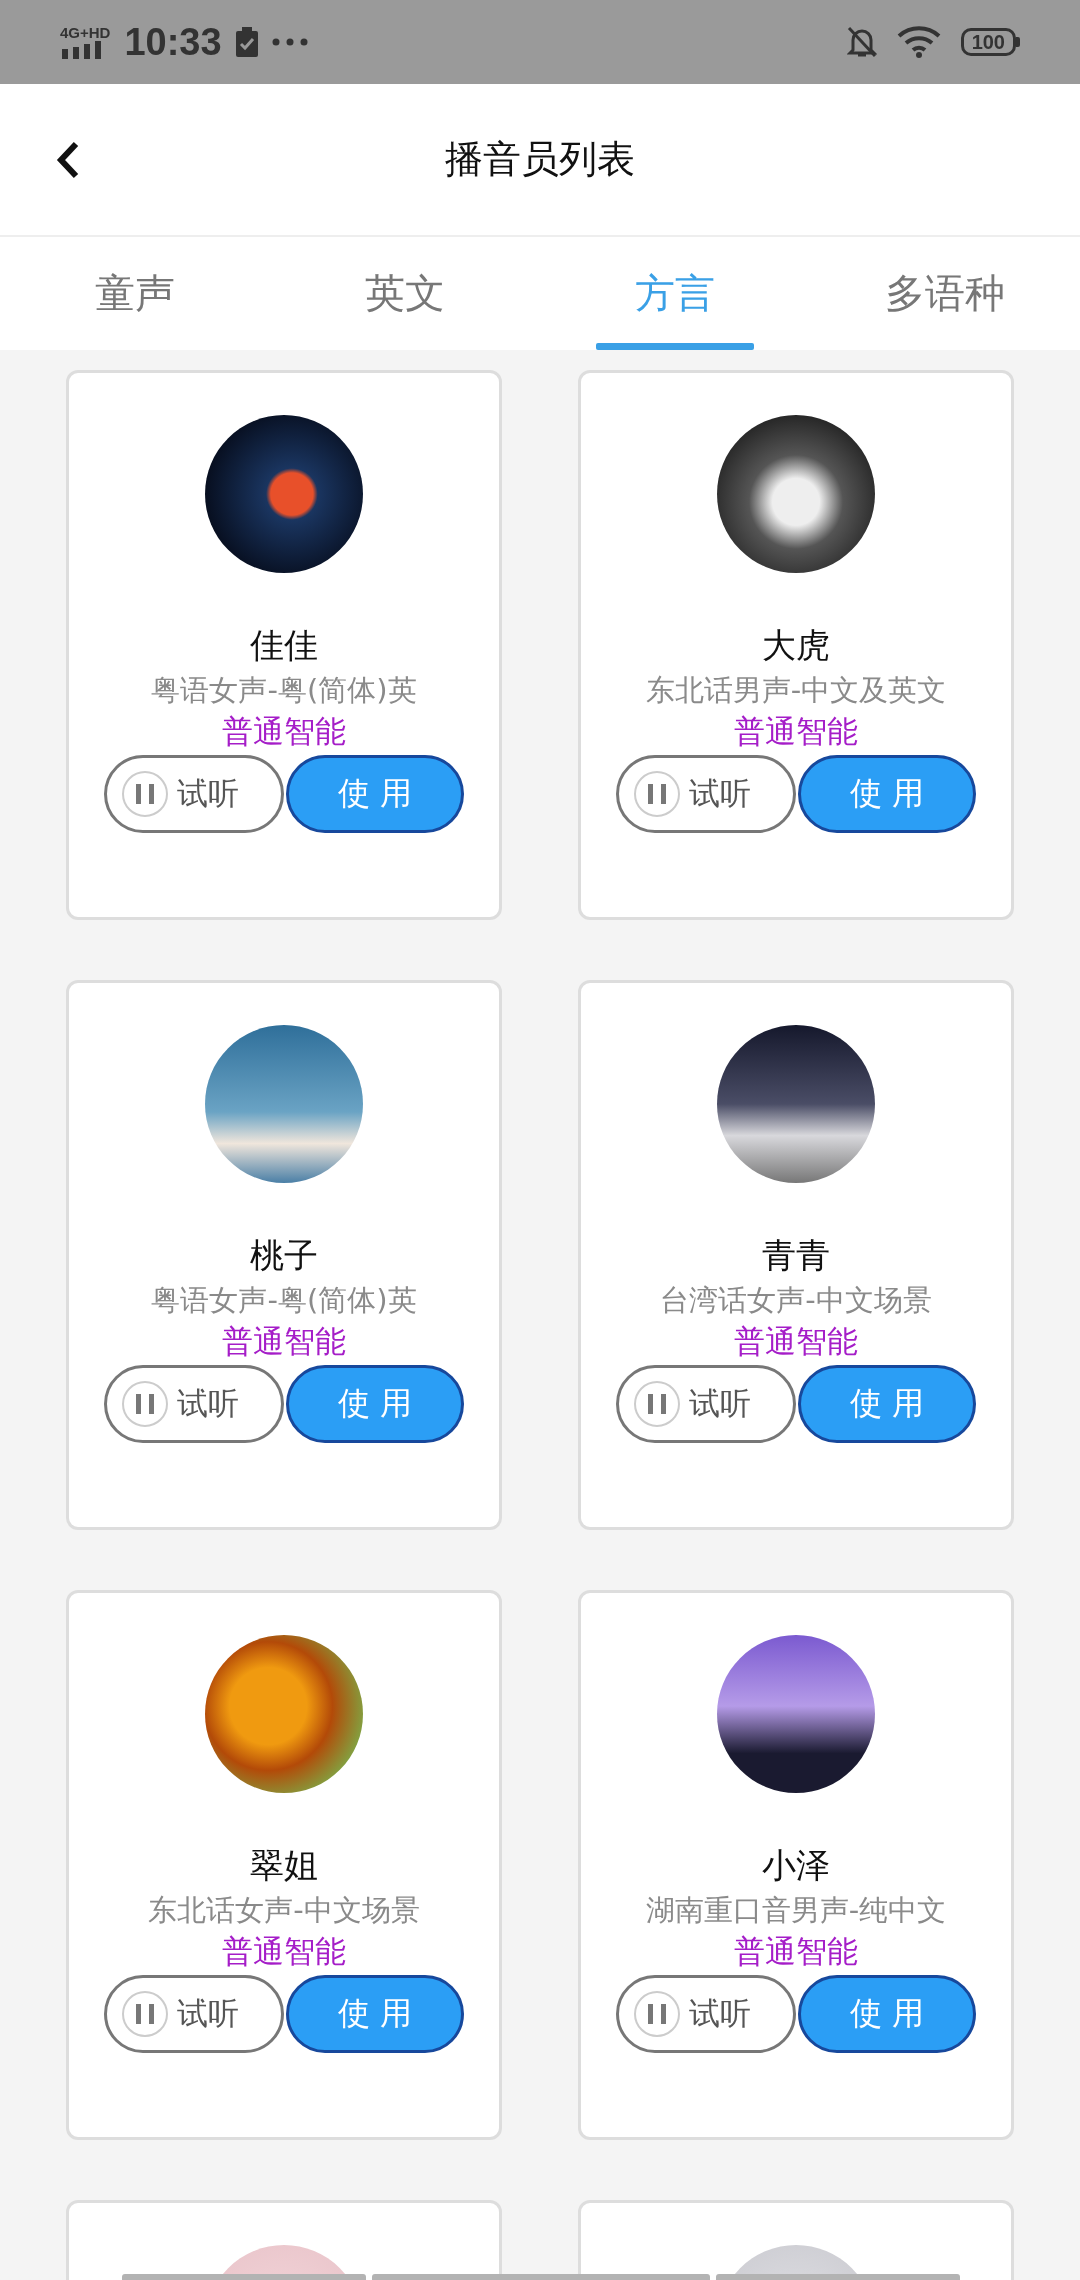  I want to click on tab: 童声, so click(135, 293).